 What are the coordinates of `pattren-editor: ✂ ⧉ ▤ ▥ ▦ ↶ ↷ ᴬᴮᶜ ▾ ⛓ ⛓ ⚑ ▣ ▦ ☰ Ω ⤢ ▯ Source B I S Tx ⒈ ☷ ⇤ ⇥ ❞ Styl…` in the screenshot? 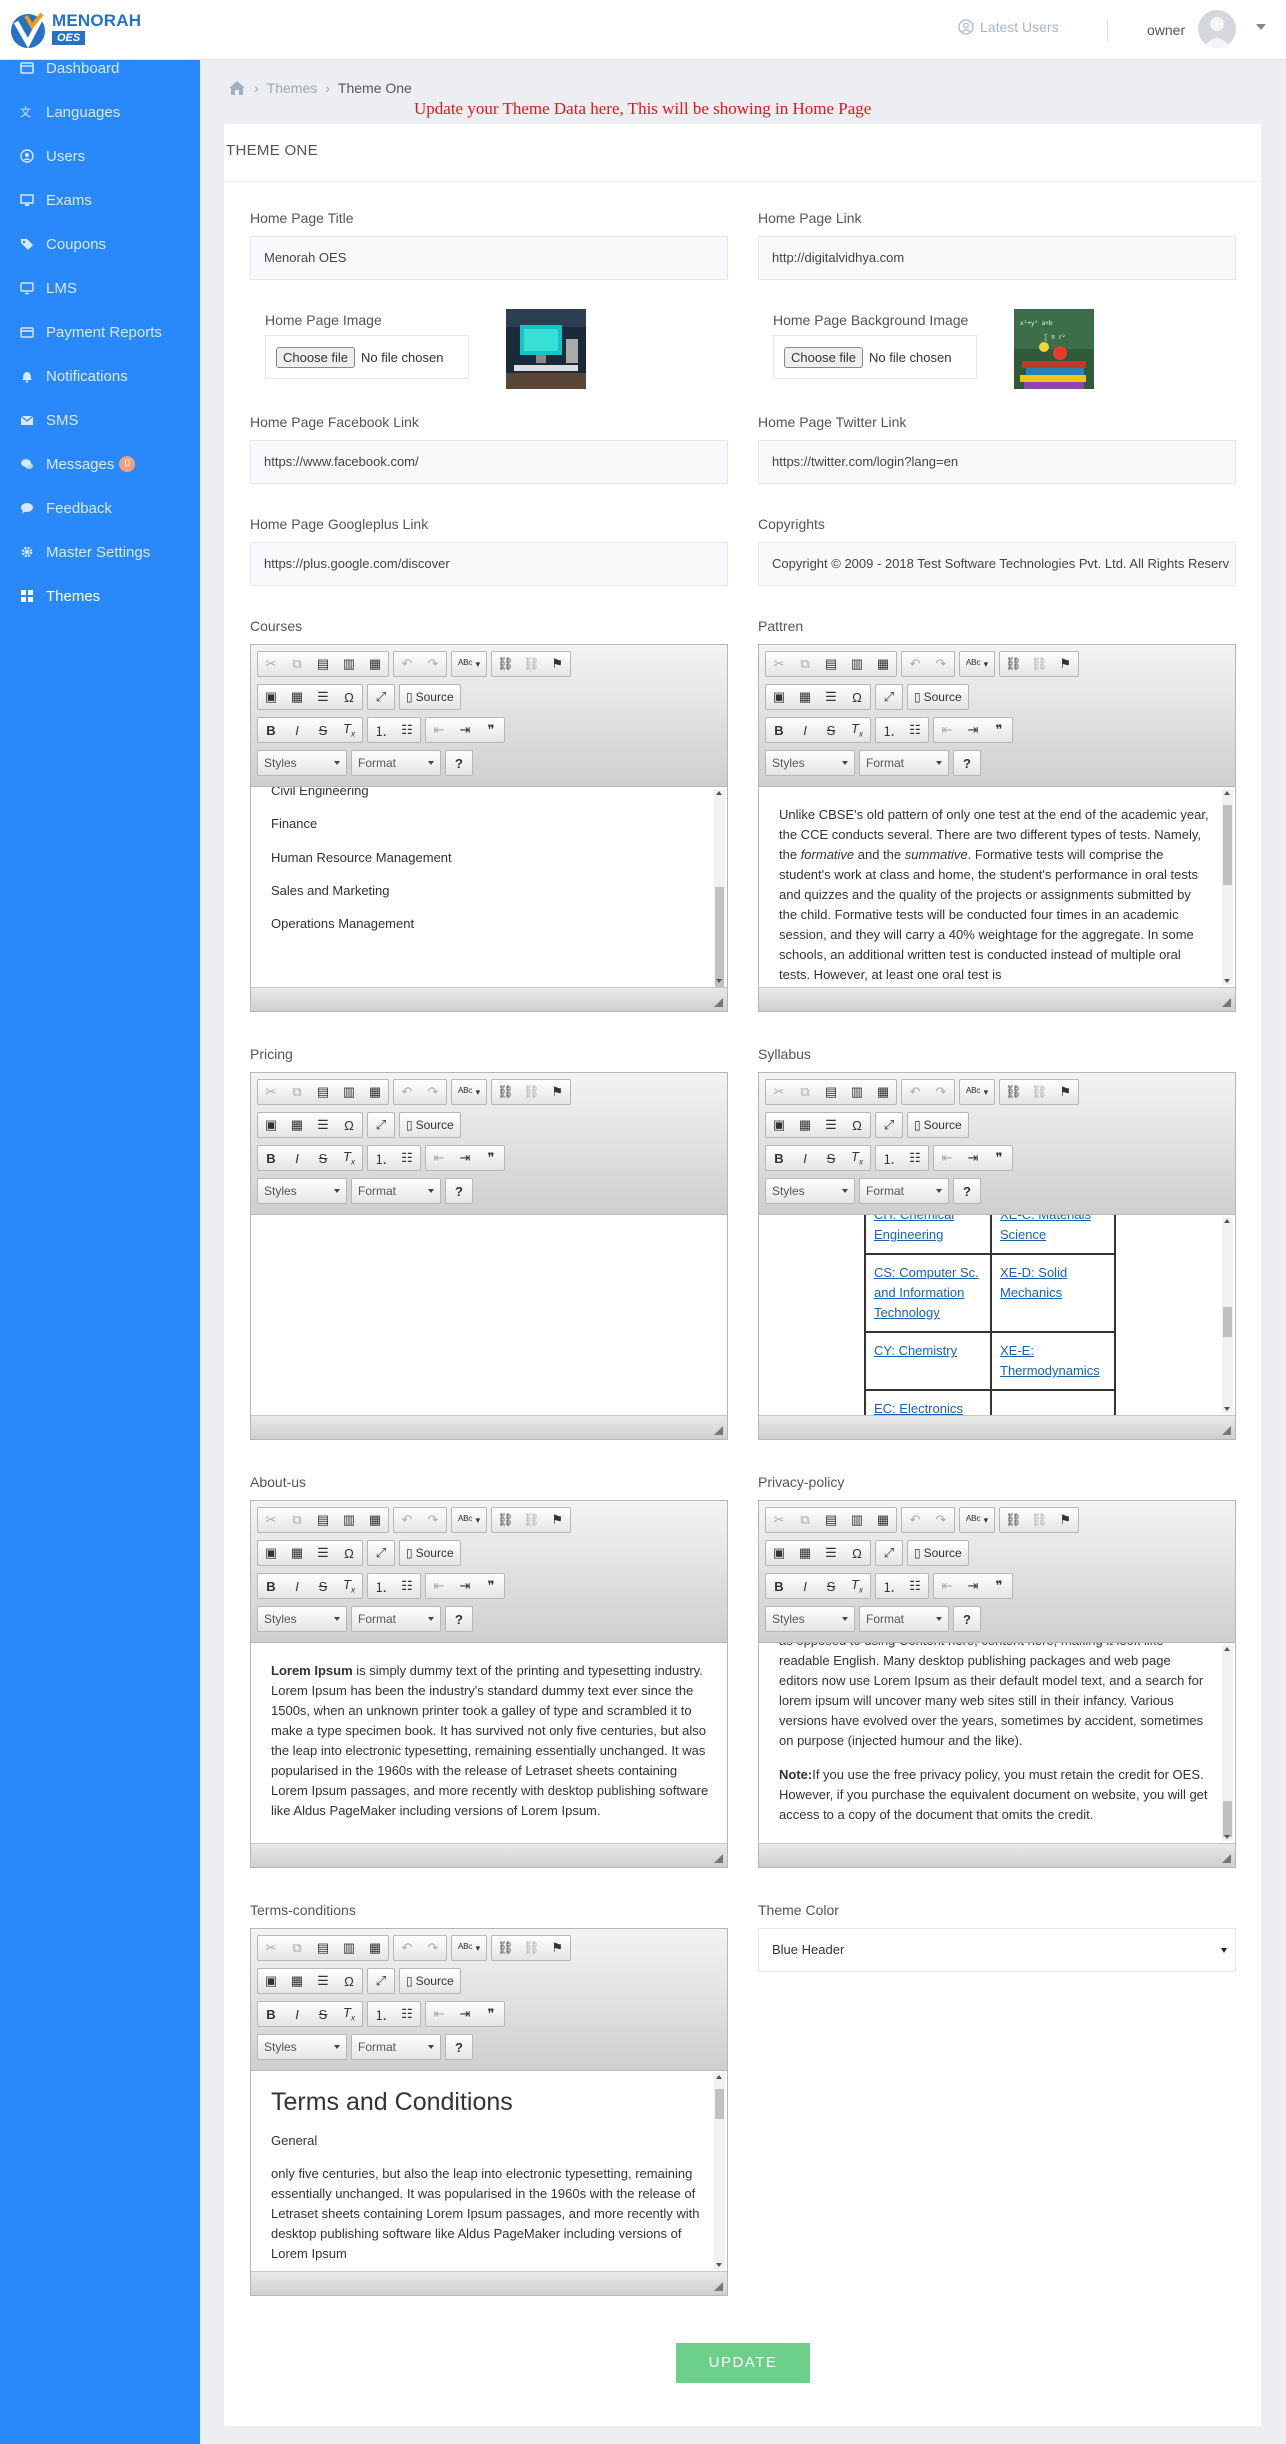 It's located at (997, 828).